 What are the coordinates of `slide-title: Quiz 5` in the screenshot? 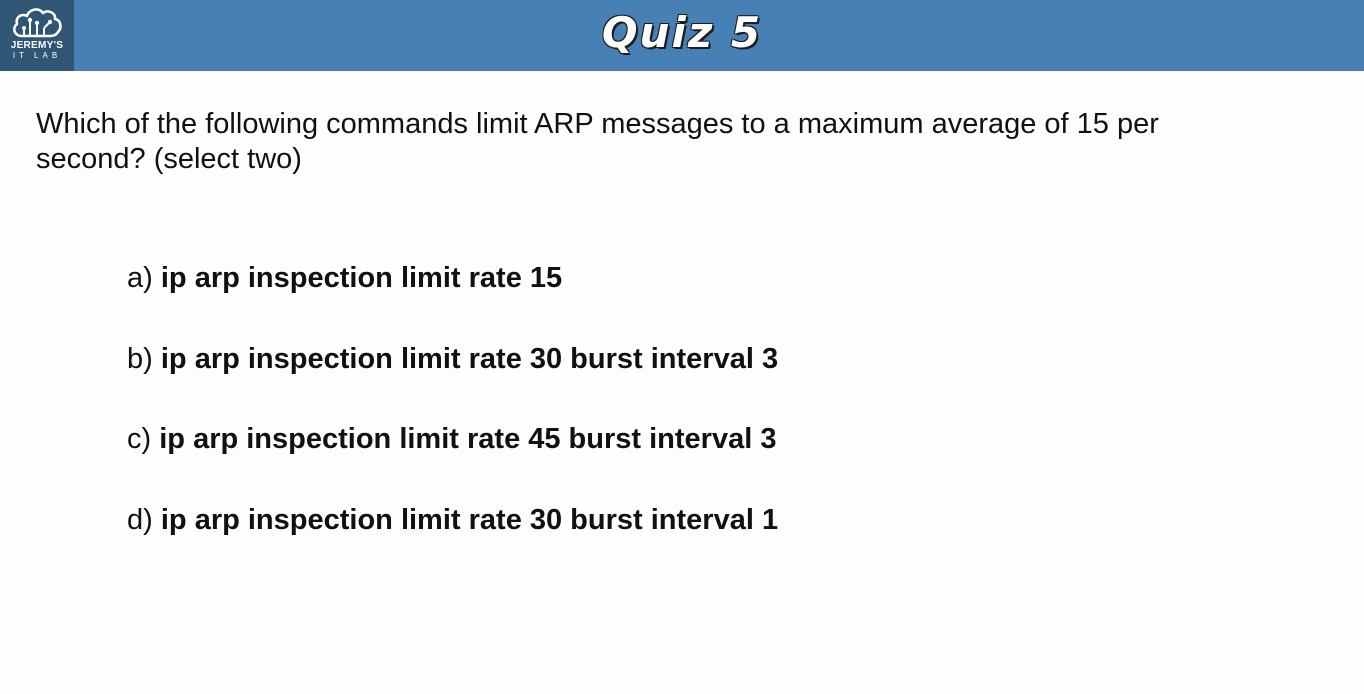 It's located at (682, 32).